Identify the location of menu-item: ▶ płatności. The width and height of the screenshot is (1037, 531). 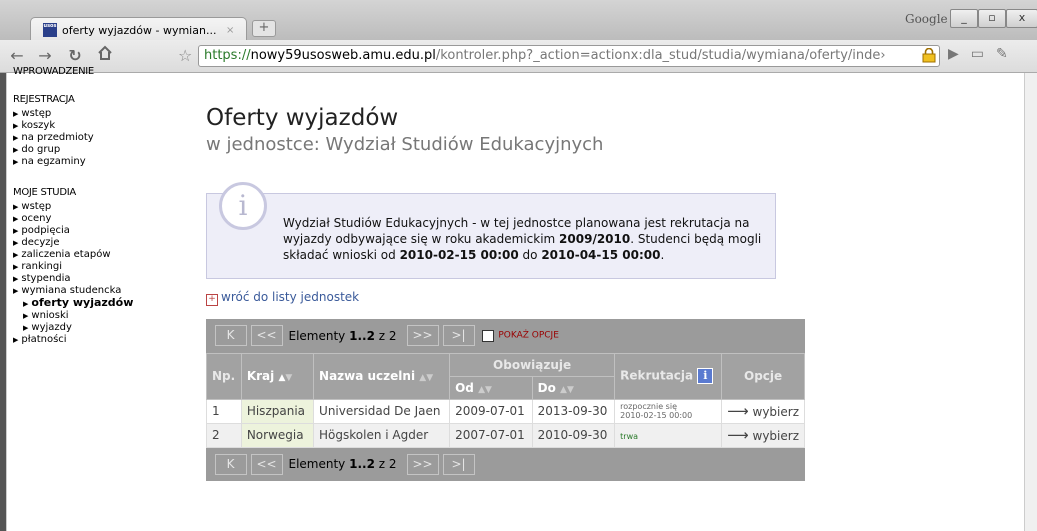
(98, 340).